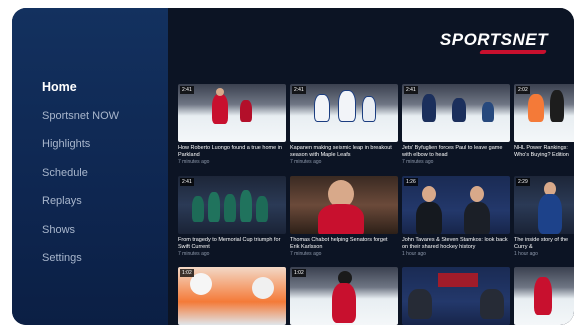 The width and height of the screenshot is (574, 325). I want to click on nav-item-settings: Settings, so click(80, 263).